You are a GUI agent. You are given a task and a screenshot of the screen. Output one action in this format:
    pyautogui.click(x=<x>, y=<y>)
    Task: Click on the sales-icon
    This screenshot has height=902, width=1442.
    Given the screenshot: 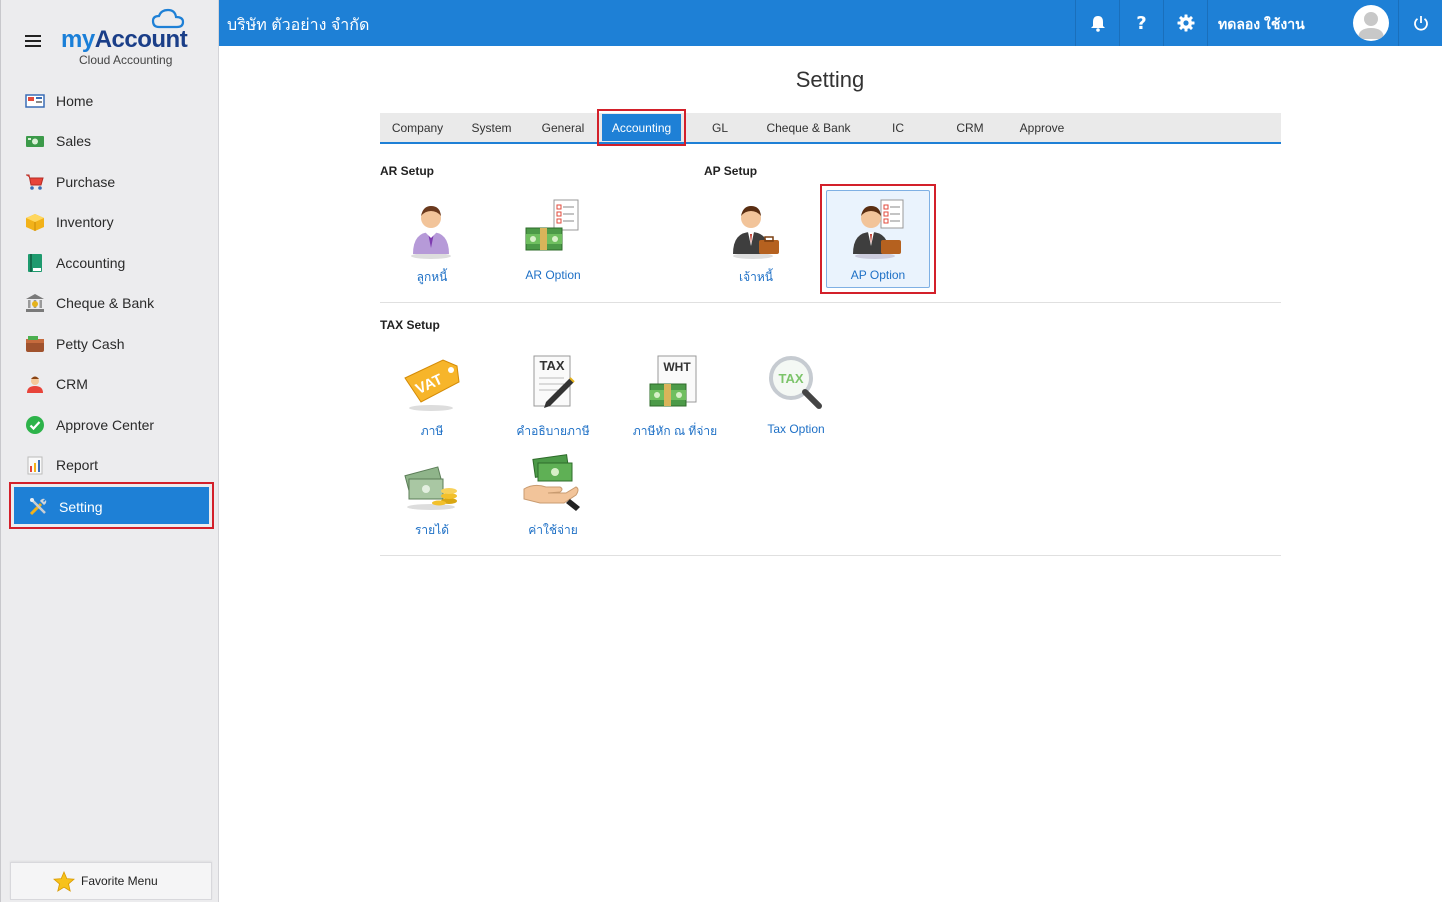 What is the action you would take?
    pyautogui.click(x=35, y=141)
    